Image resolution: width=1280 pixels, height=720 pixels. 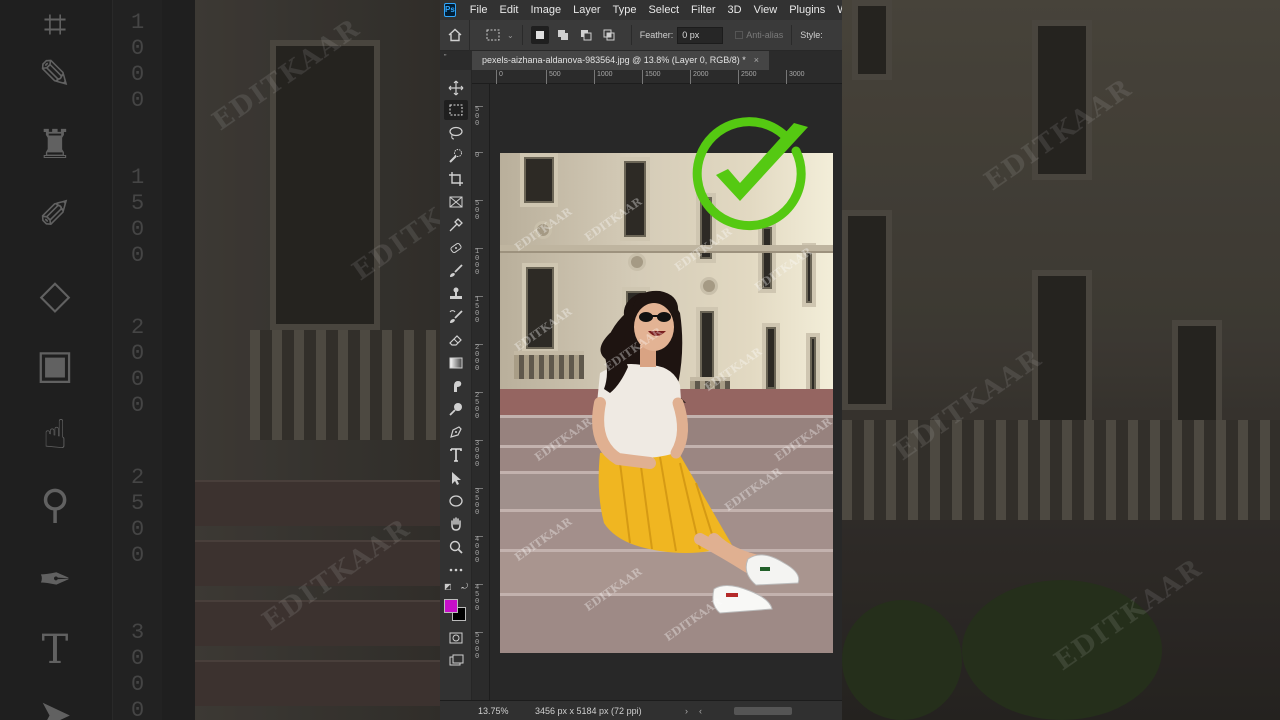 I want to click on quick-selection-icon, so click(x=455, y=156).